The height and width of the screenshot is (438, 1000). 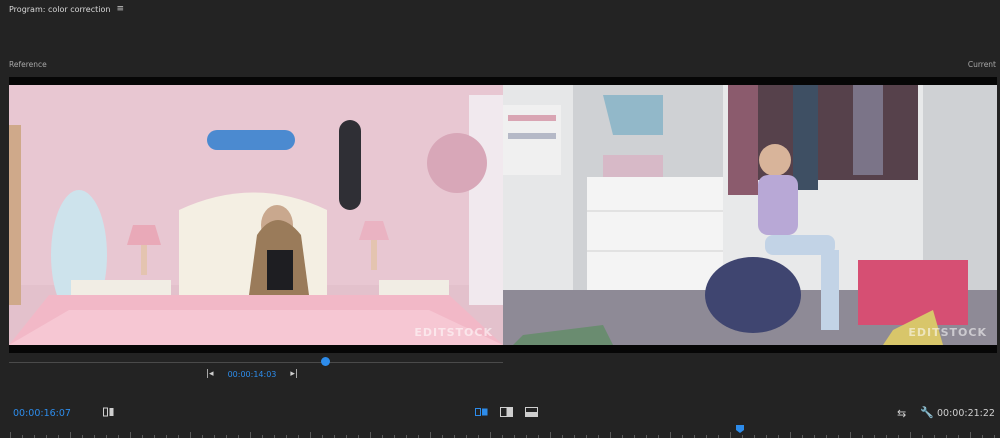 I want to click on panel-title: Program: color correction, so click(x=60, y=9).